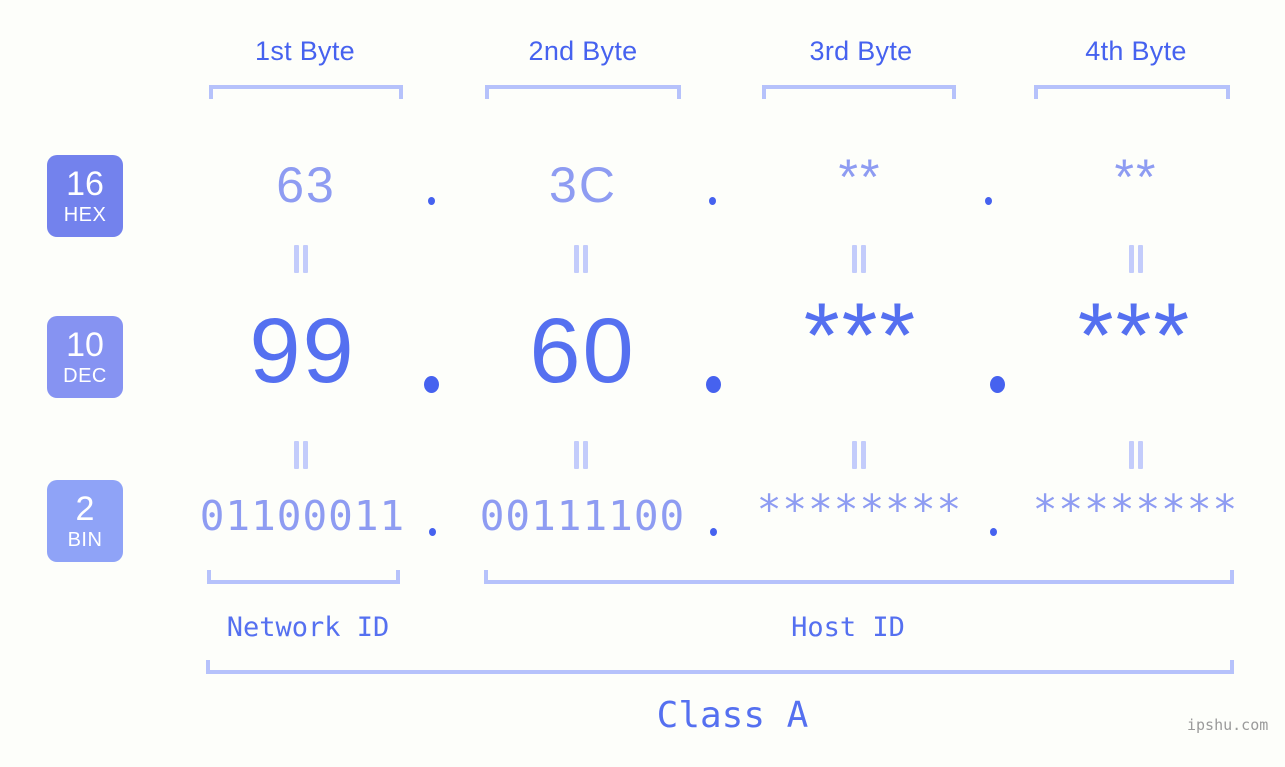  Describe the element at coordinates (732, 715) in the screenshot. I see `class-label: Class A` at that location.